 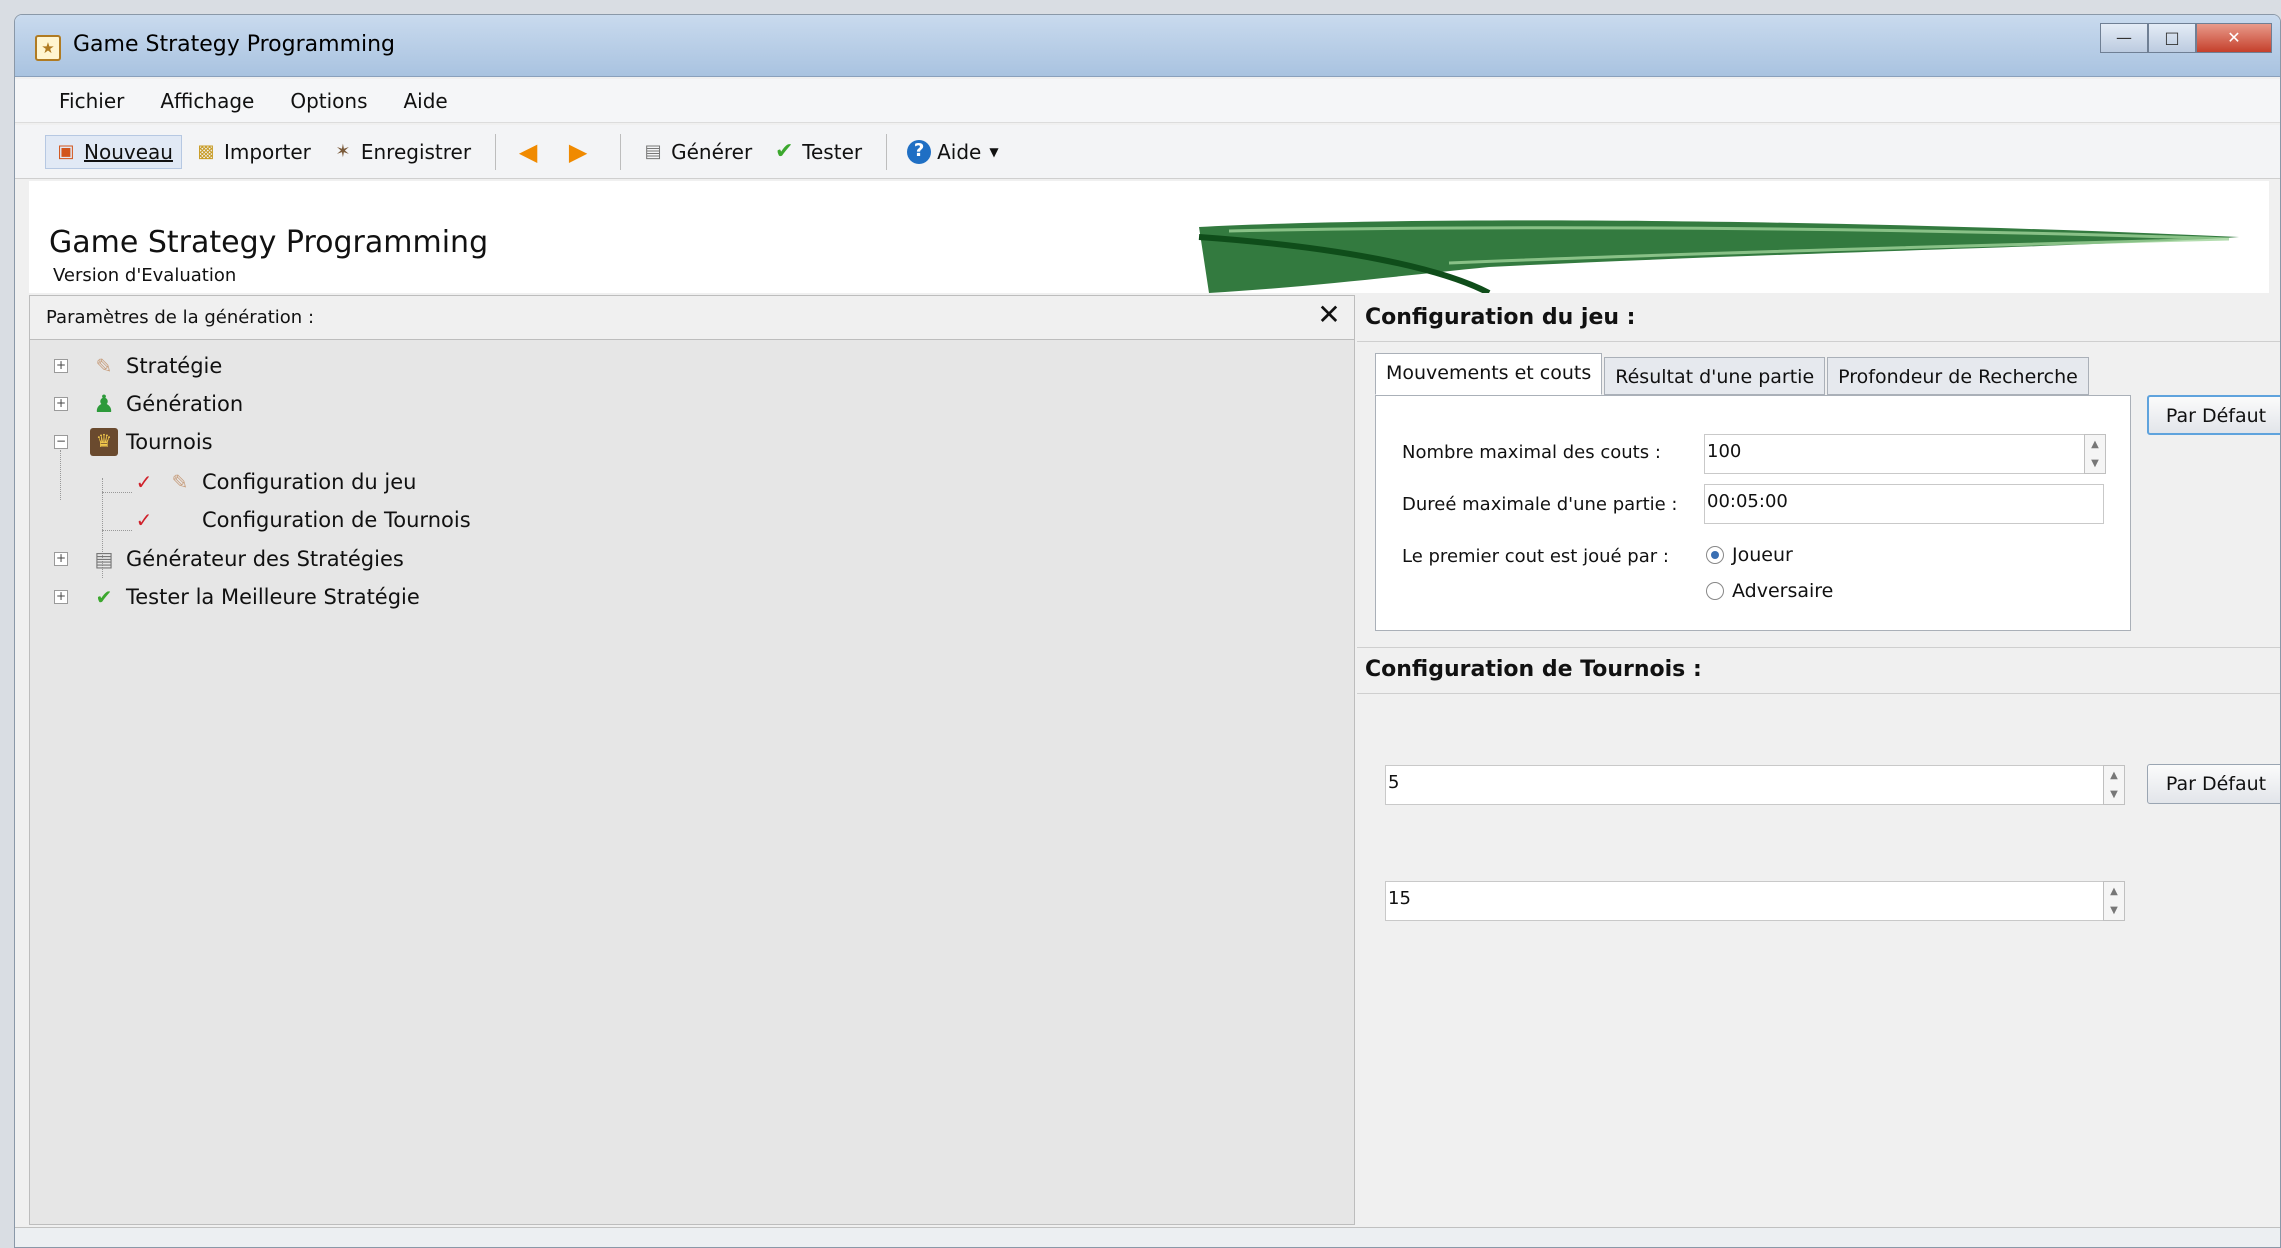 I want to click on importer-button: ▩ Importer, so click(x=252, y=152).